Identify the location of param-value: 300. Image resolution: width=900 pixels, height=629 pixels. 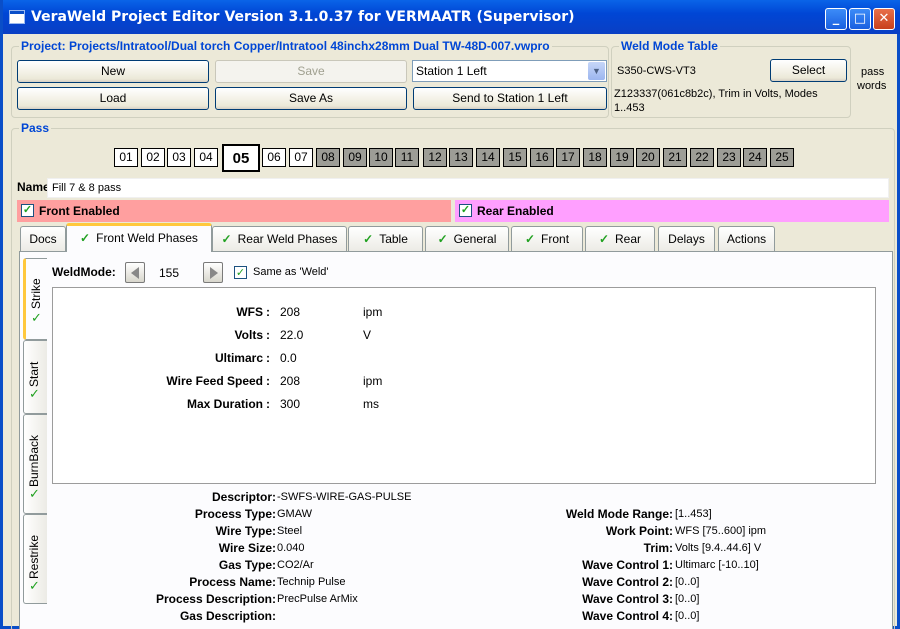
(290, 404).